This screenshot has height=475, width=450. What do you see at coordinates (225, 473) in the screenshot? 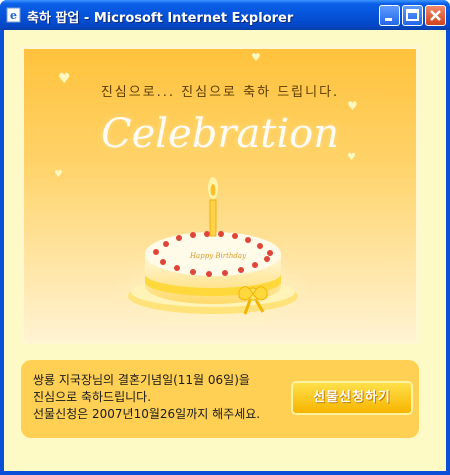
I see `window-bottom-border` at bounding box center [225, 473].